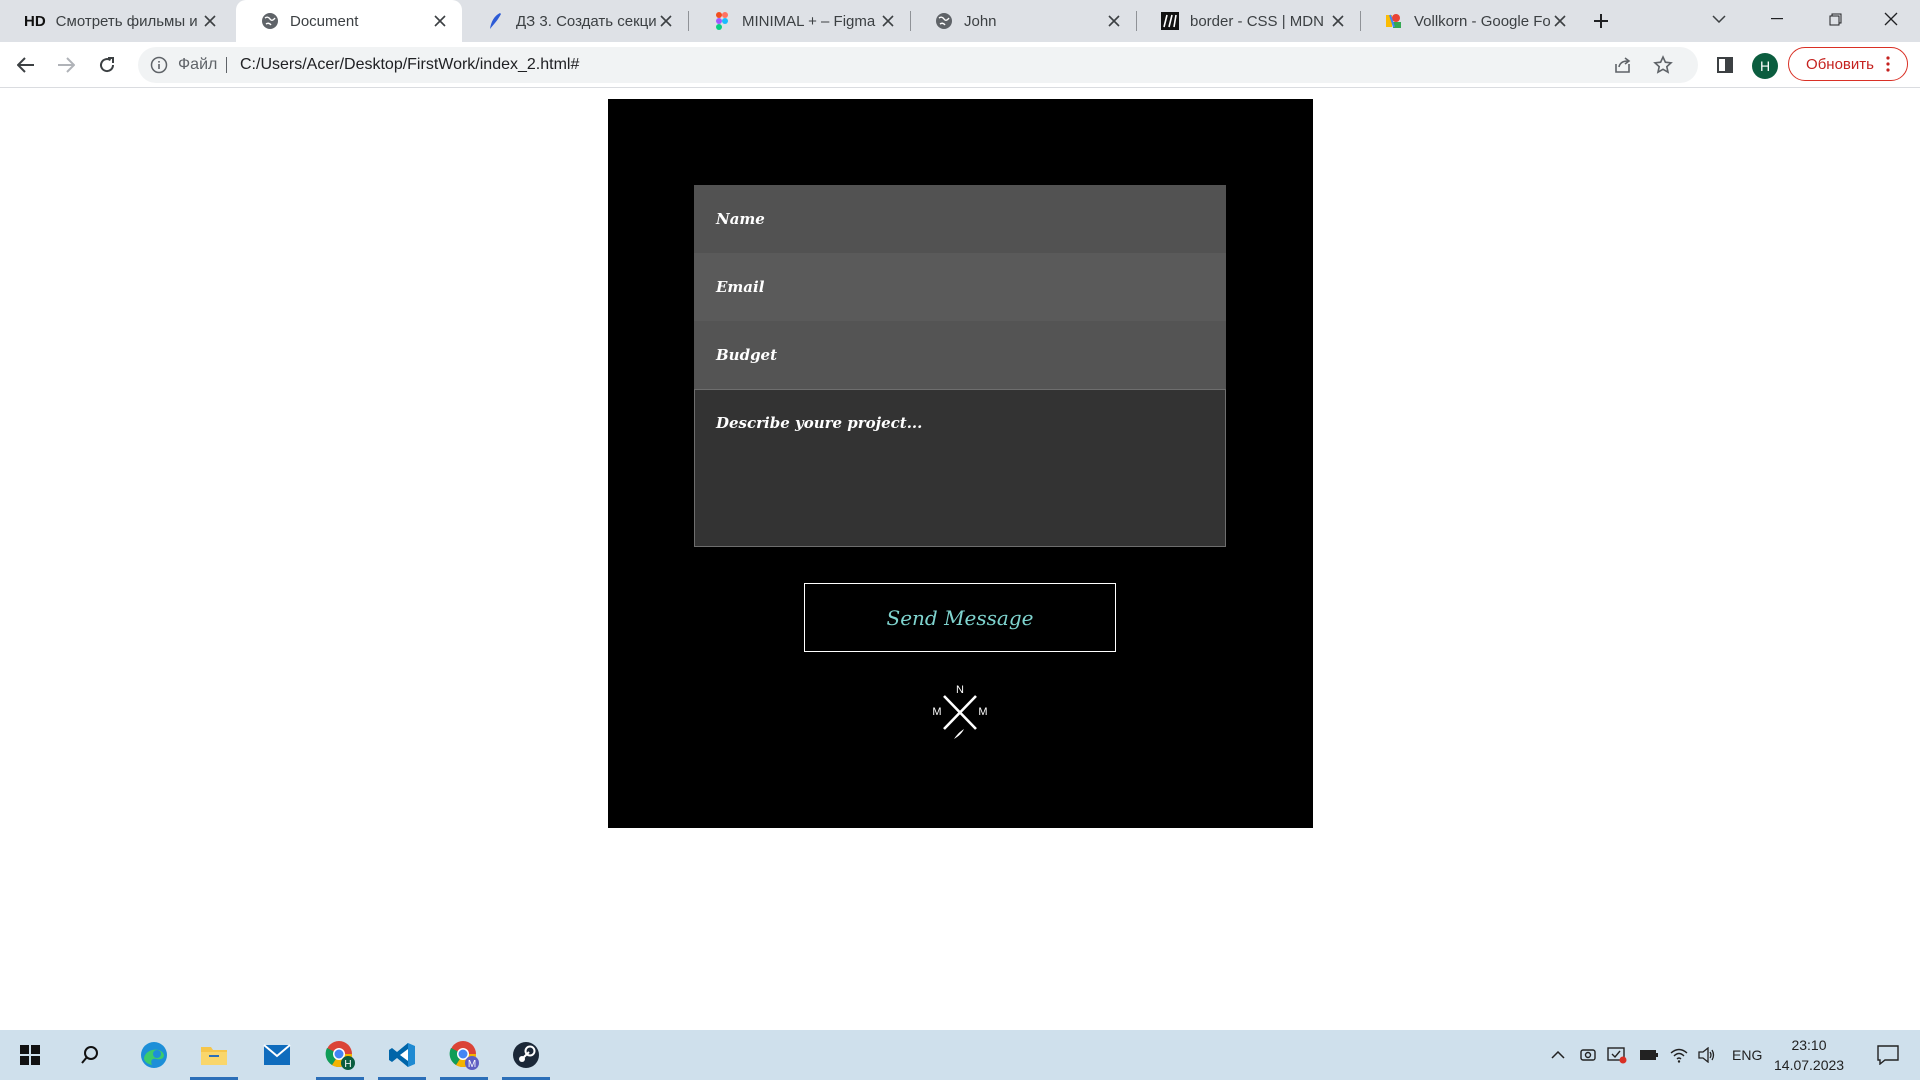 Image resolution: width=1920 pixels, height=1080 pixels. I want to click on clock-time: 23:10, so click(1809, 1045).